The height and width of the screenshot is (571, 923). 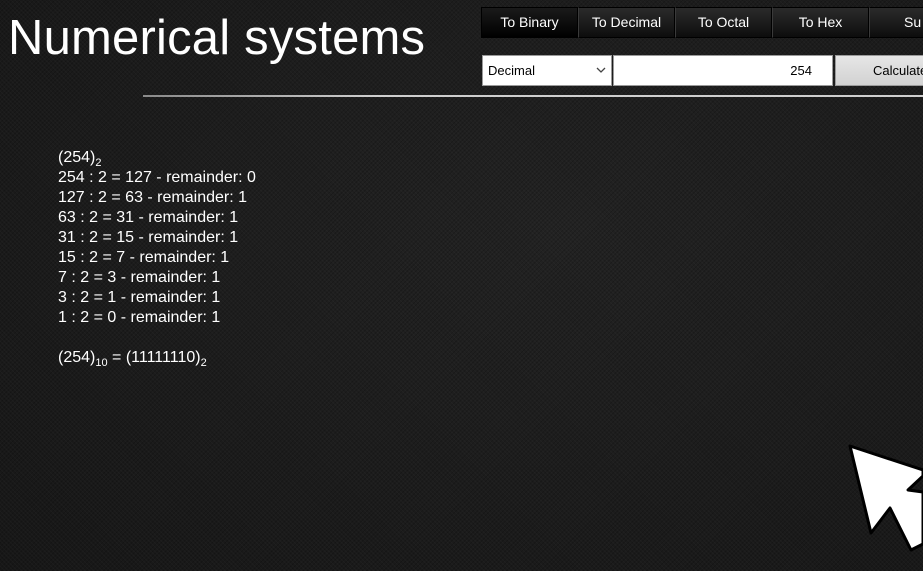 What do you see at coordinates (601, 70) in the screenshot?
I see `chevron-down-icon` at bounding box center [601, 70].